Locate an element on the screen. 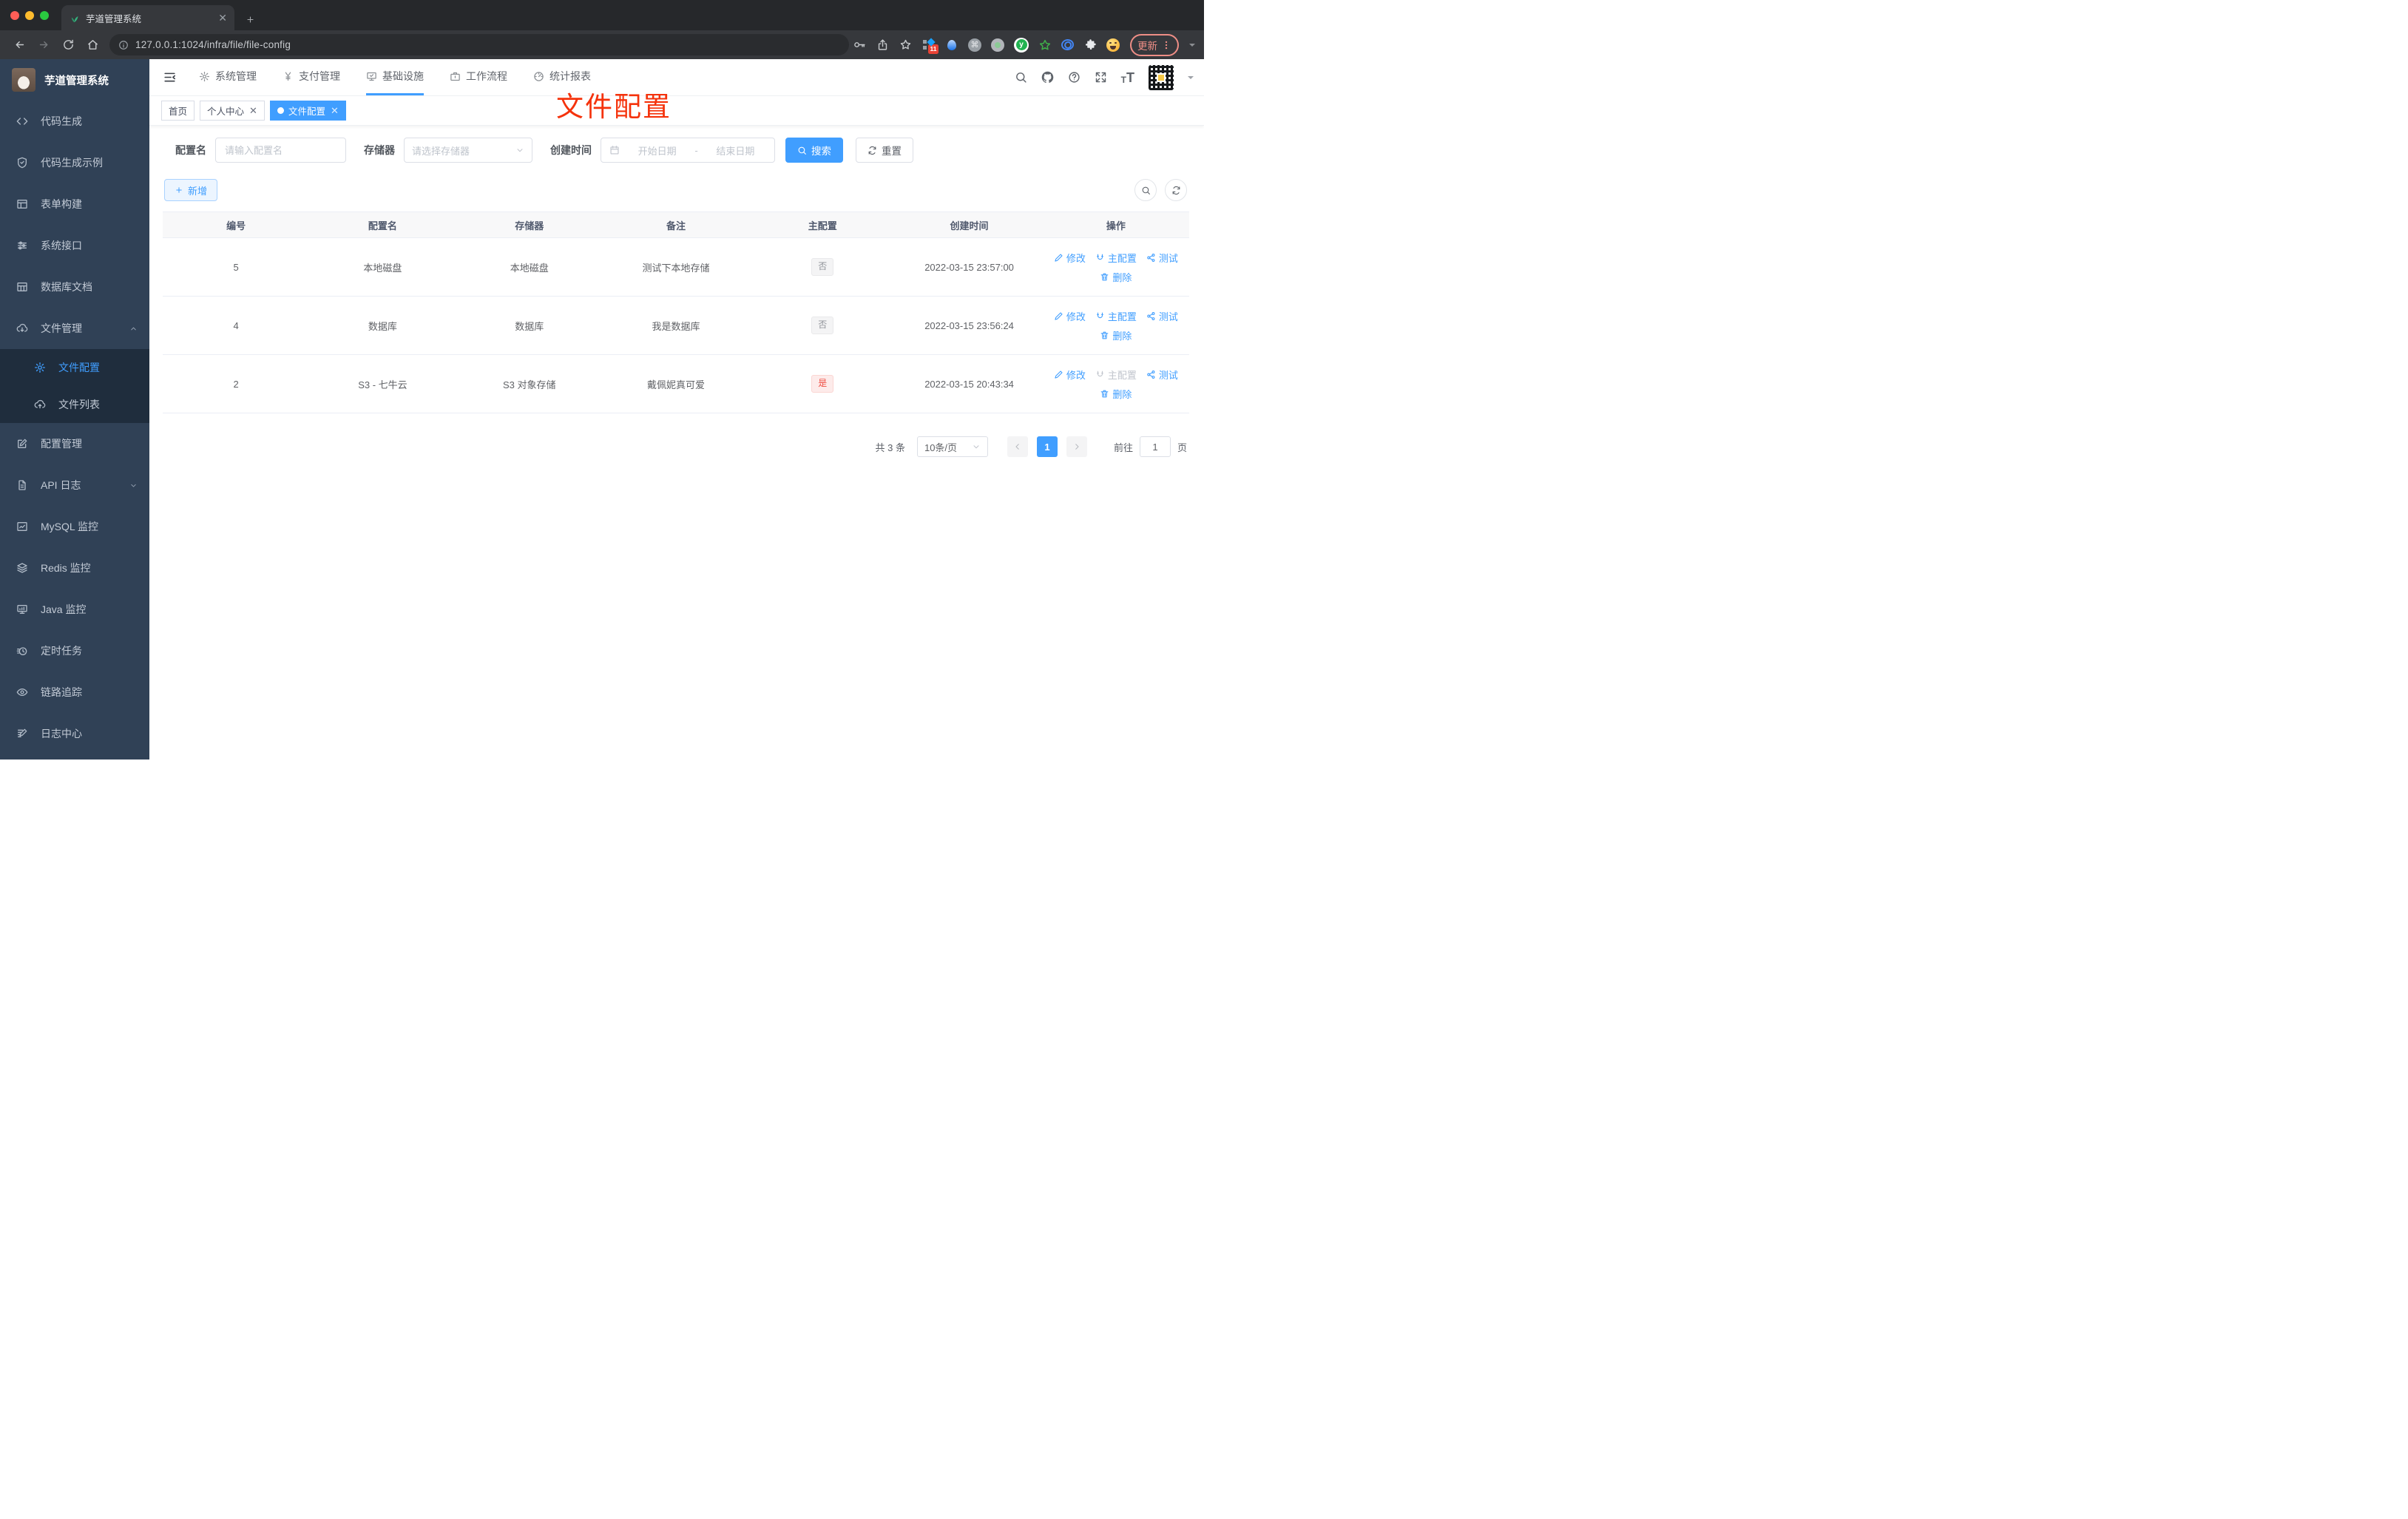 The image size is (2408, 1519). new-tab-button is located at coordinates (250, 19).